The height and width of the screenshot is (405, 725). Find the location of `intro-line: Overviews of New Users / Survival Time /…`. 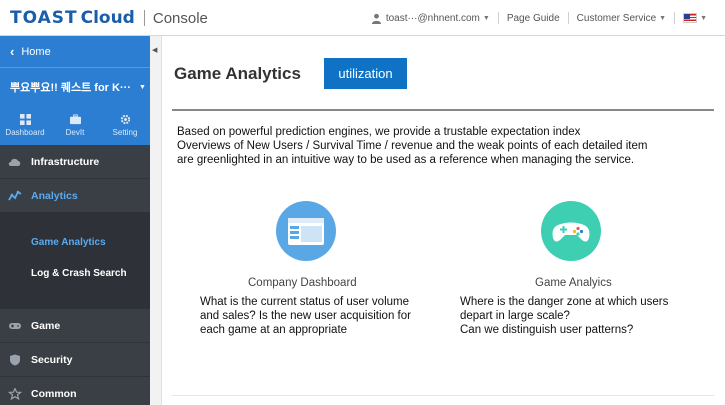

intro-line: Overviews of New Users / Survival Time /… is located at coordinates (412, 146).